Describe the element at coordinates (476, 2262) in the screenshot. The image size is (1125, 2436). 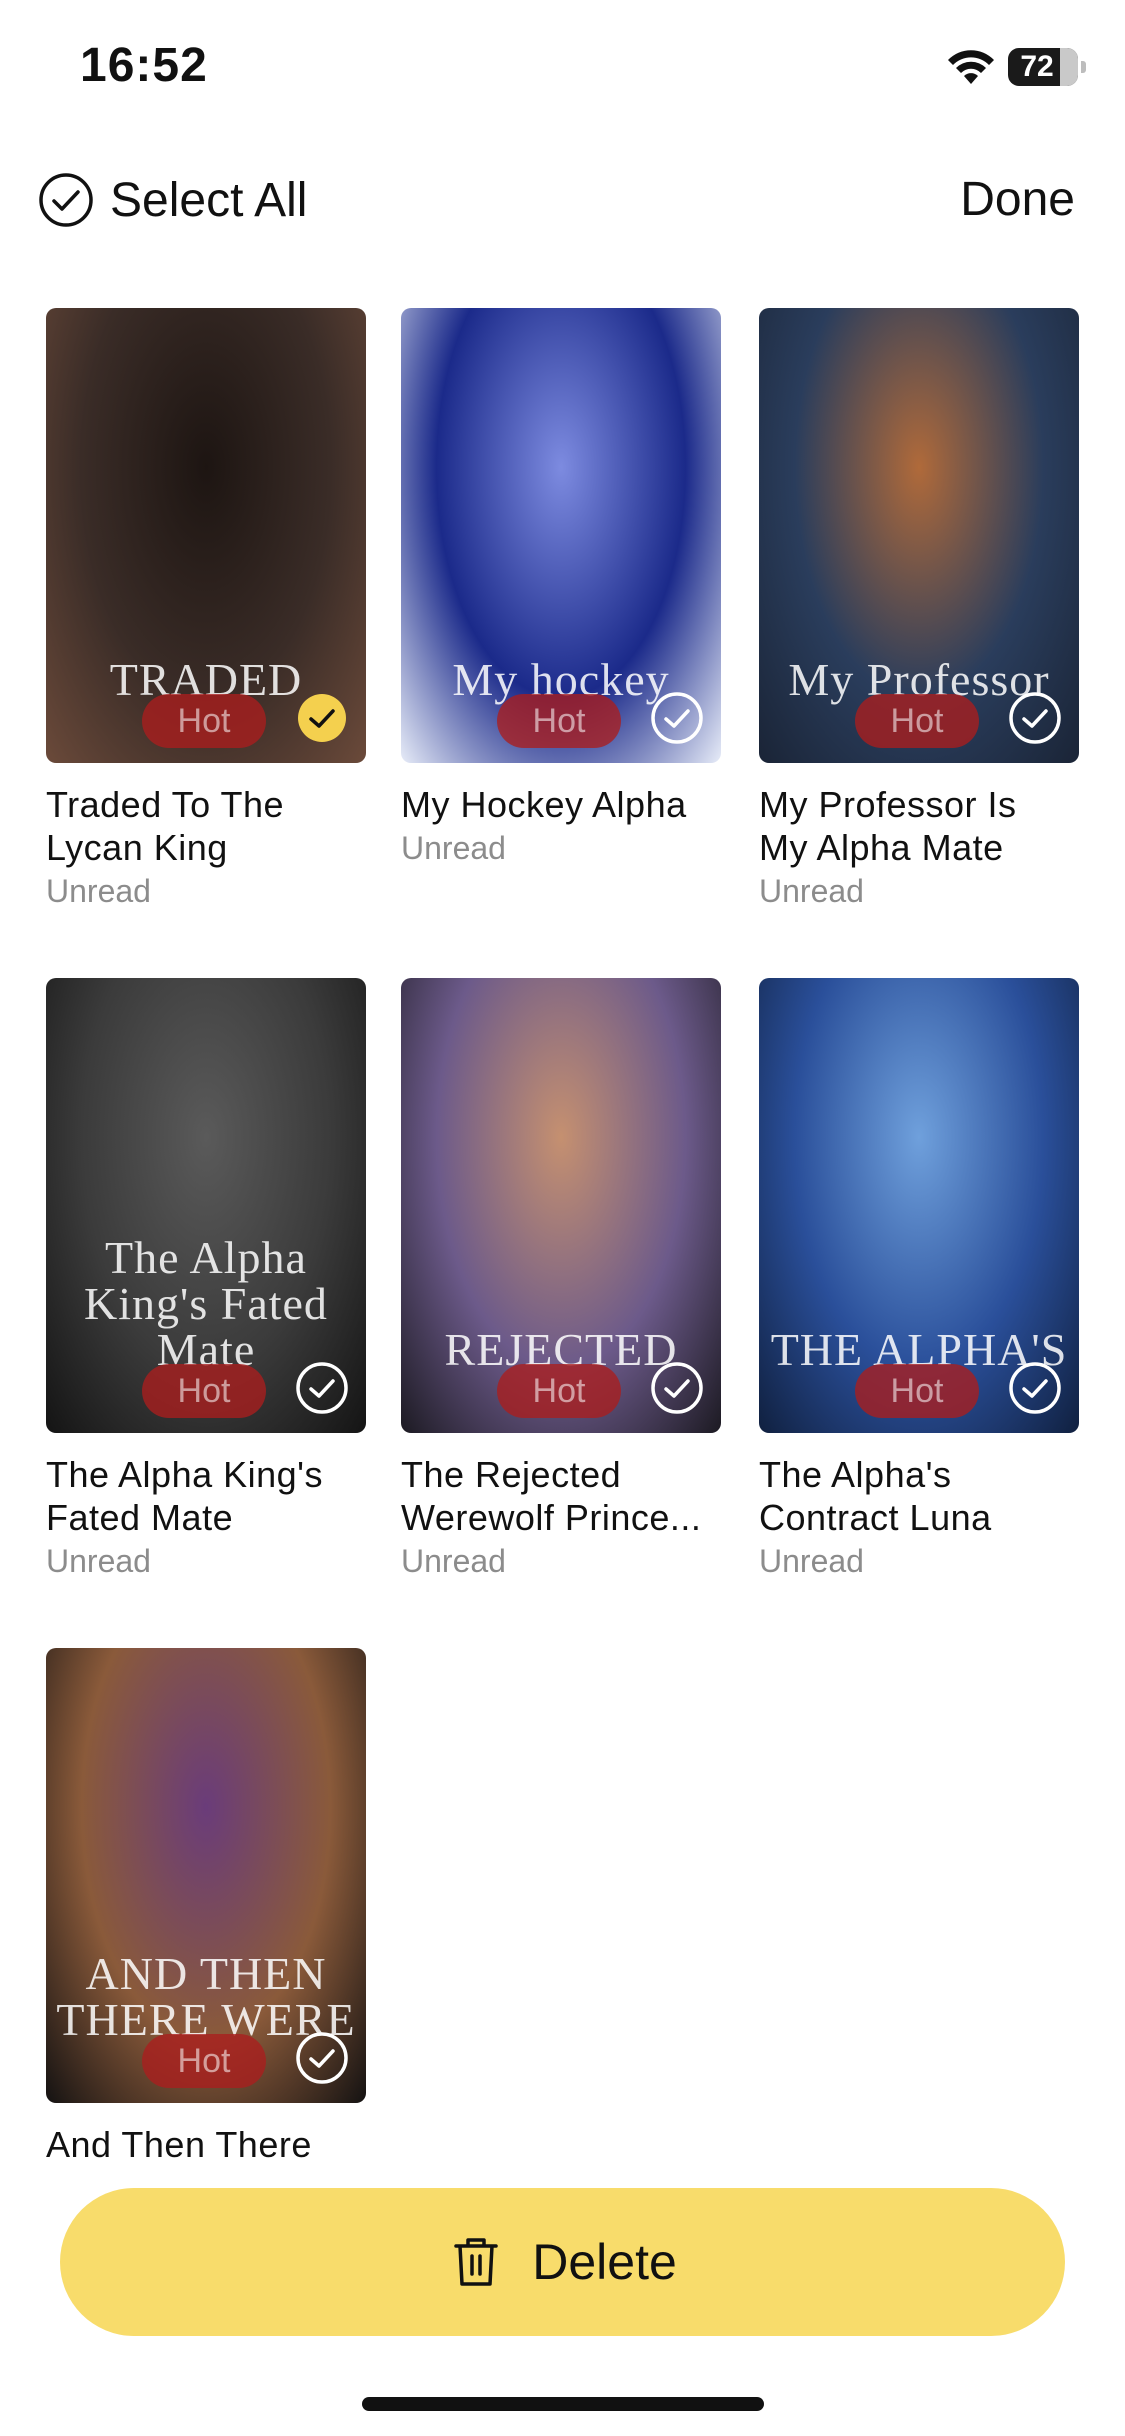
I see `trash-icon` at that location.